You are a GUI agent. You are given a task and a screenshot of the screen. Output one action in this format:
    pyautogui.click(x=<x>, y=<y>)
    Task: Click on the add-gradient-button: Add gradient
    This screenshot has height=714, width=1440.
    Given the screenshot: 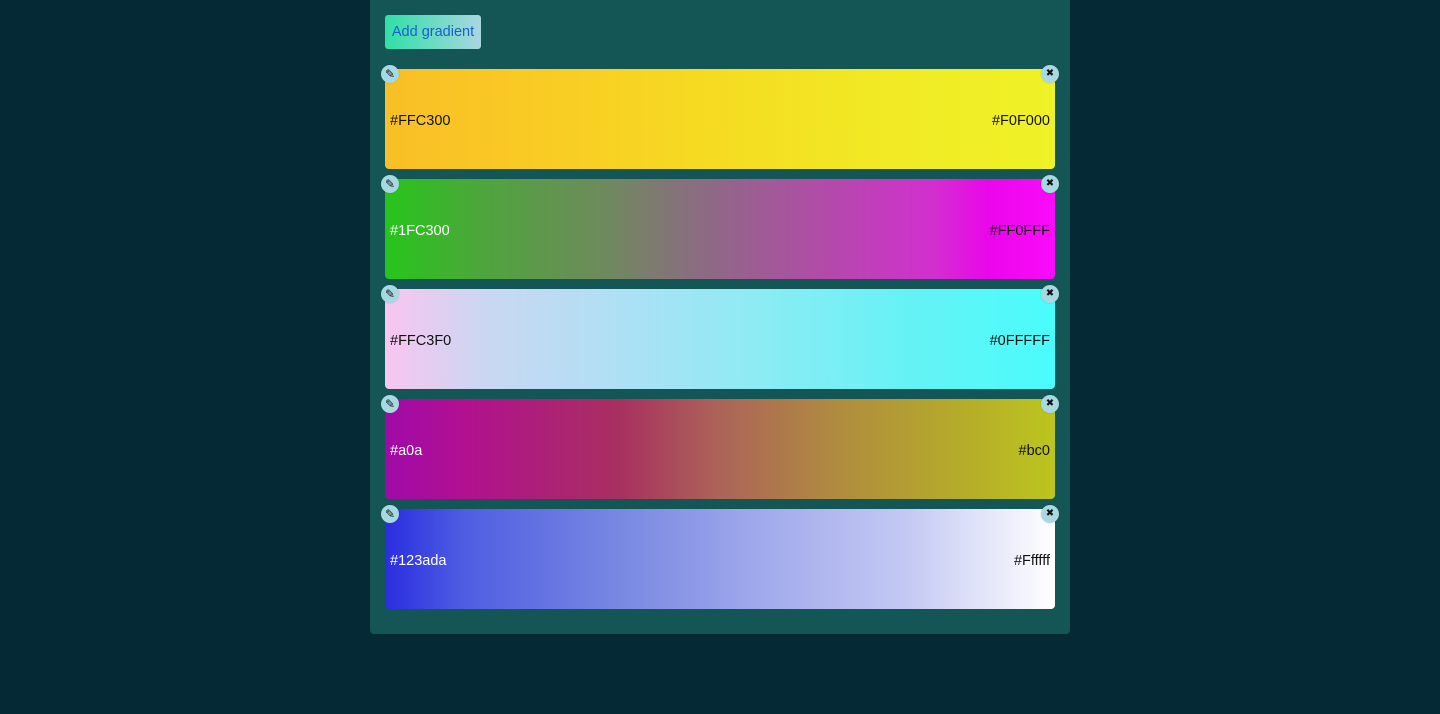 What is the action you would take?
    pyautogui.click(x=433, y=32)
    